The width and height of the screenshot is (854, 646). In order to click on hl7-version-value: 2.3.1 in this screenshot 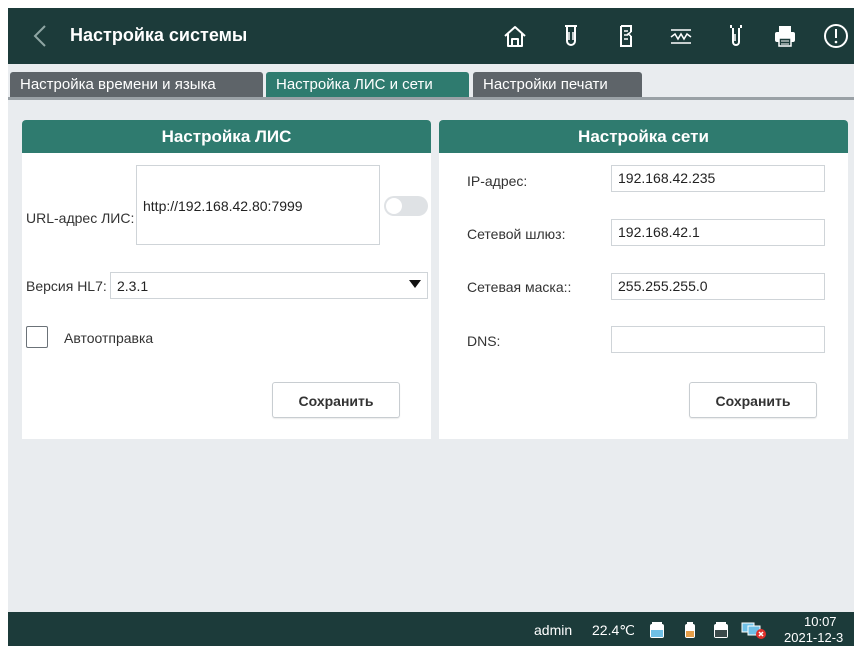, I will do `click(133, 286)`.